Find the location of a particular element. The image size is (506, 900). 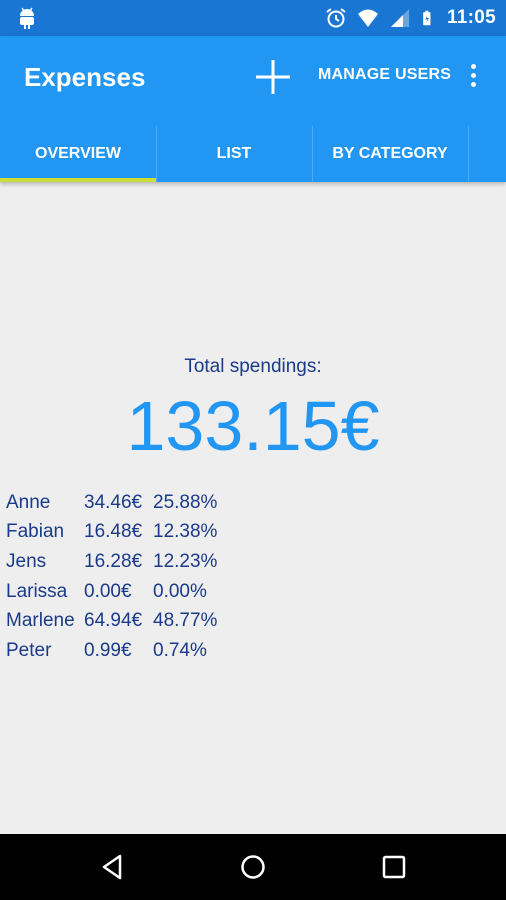

overflow-icon is located at coordinates (473, 76).